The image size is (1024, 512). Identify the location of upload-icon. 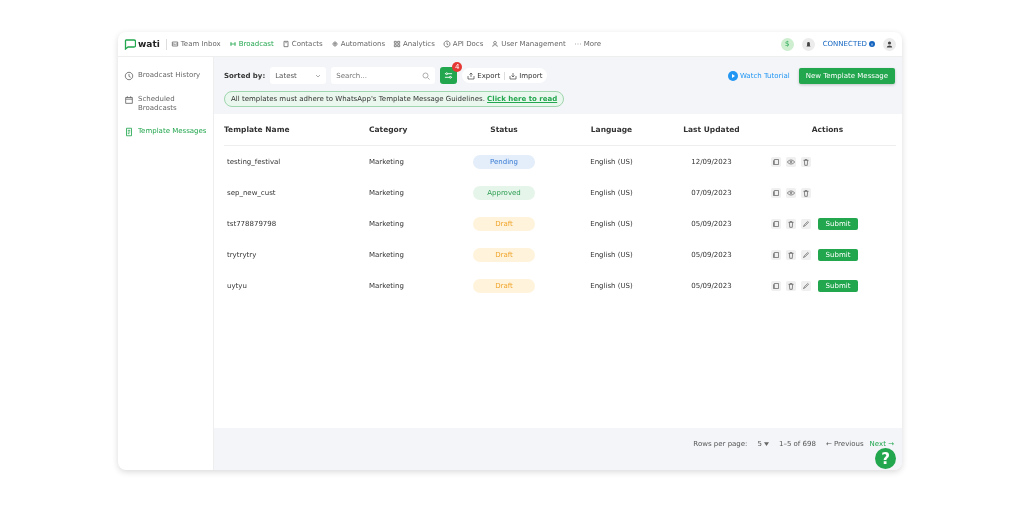
(471, 75).